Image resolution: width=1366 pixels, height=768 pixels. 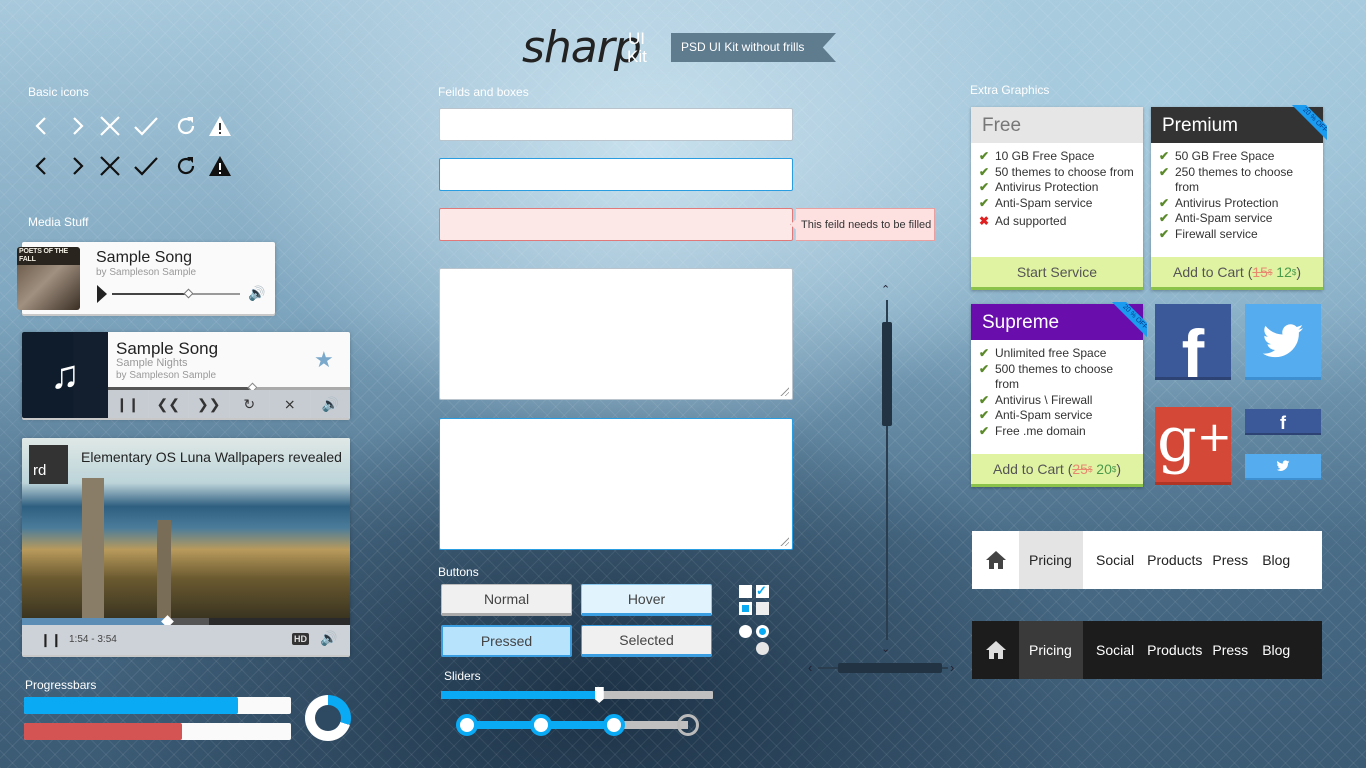 I want to click on progressbar-red, so click(x=157, y=731).